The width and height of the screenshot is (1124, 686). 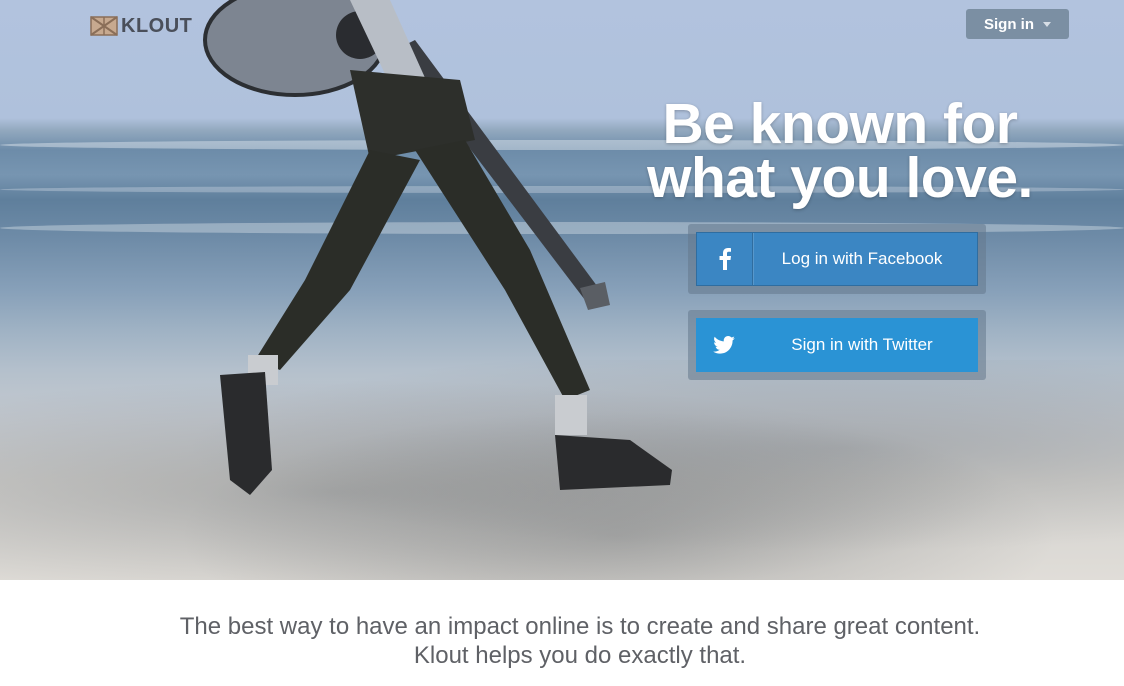 I want to click on facebook-button-frame: Log in with Facebook, so click(x=837, y=259).